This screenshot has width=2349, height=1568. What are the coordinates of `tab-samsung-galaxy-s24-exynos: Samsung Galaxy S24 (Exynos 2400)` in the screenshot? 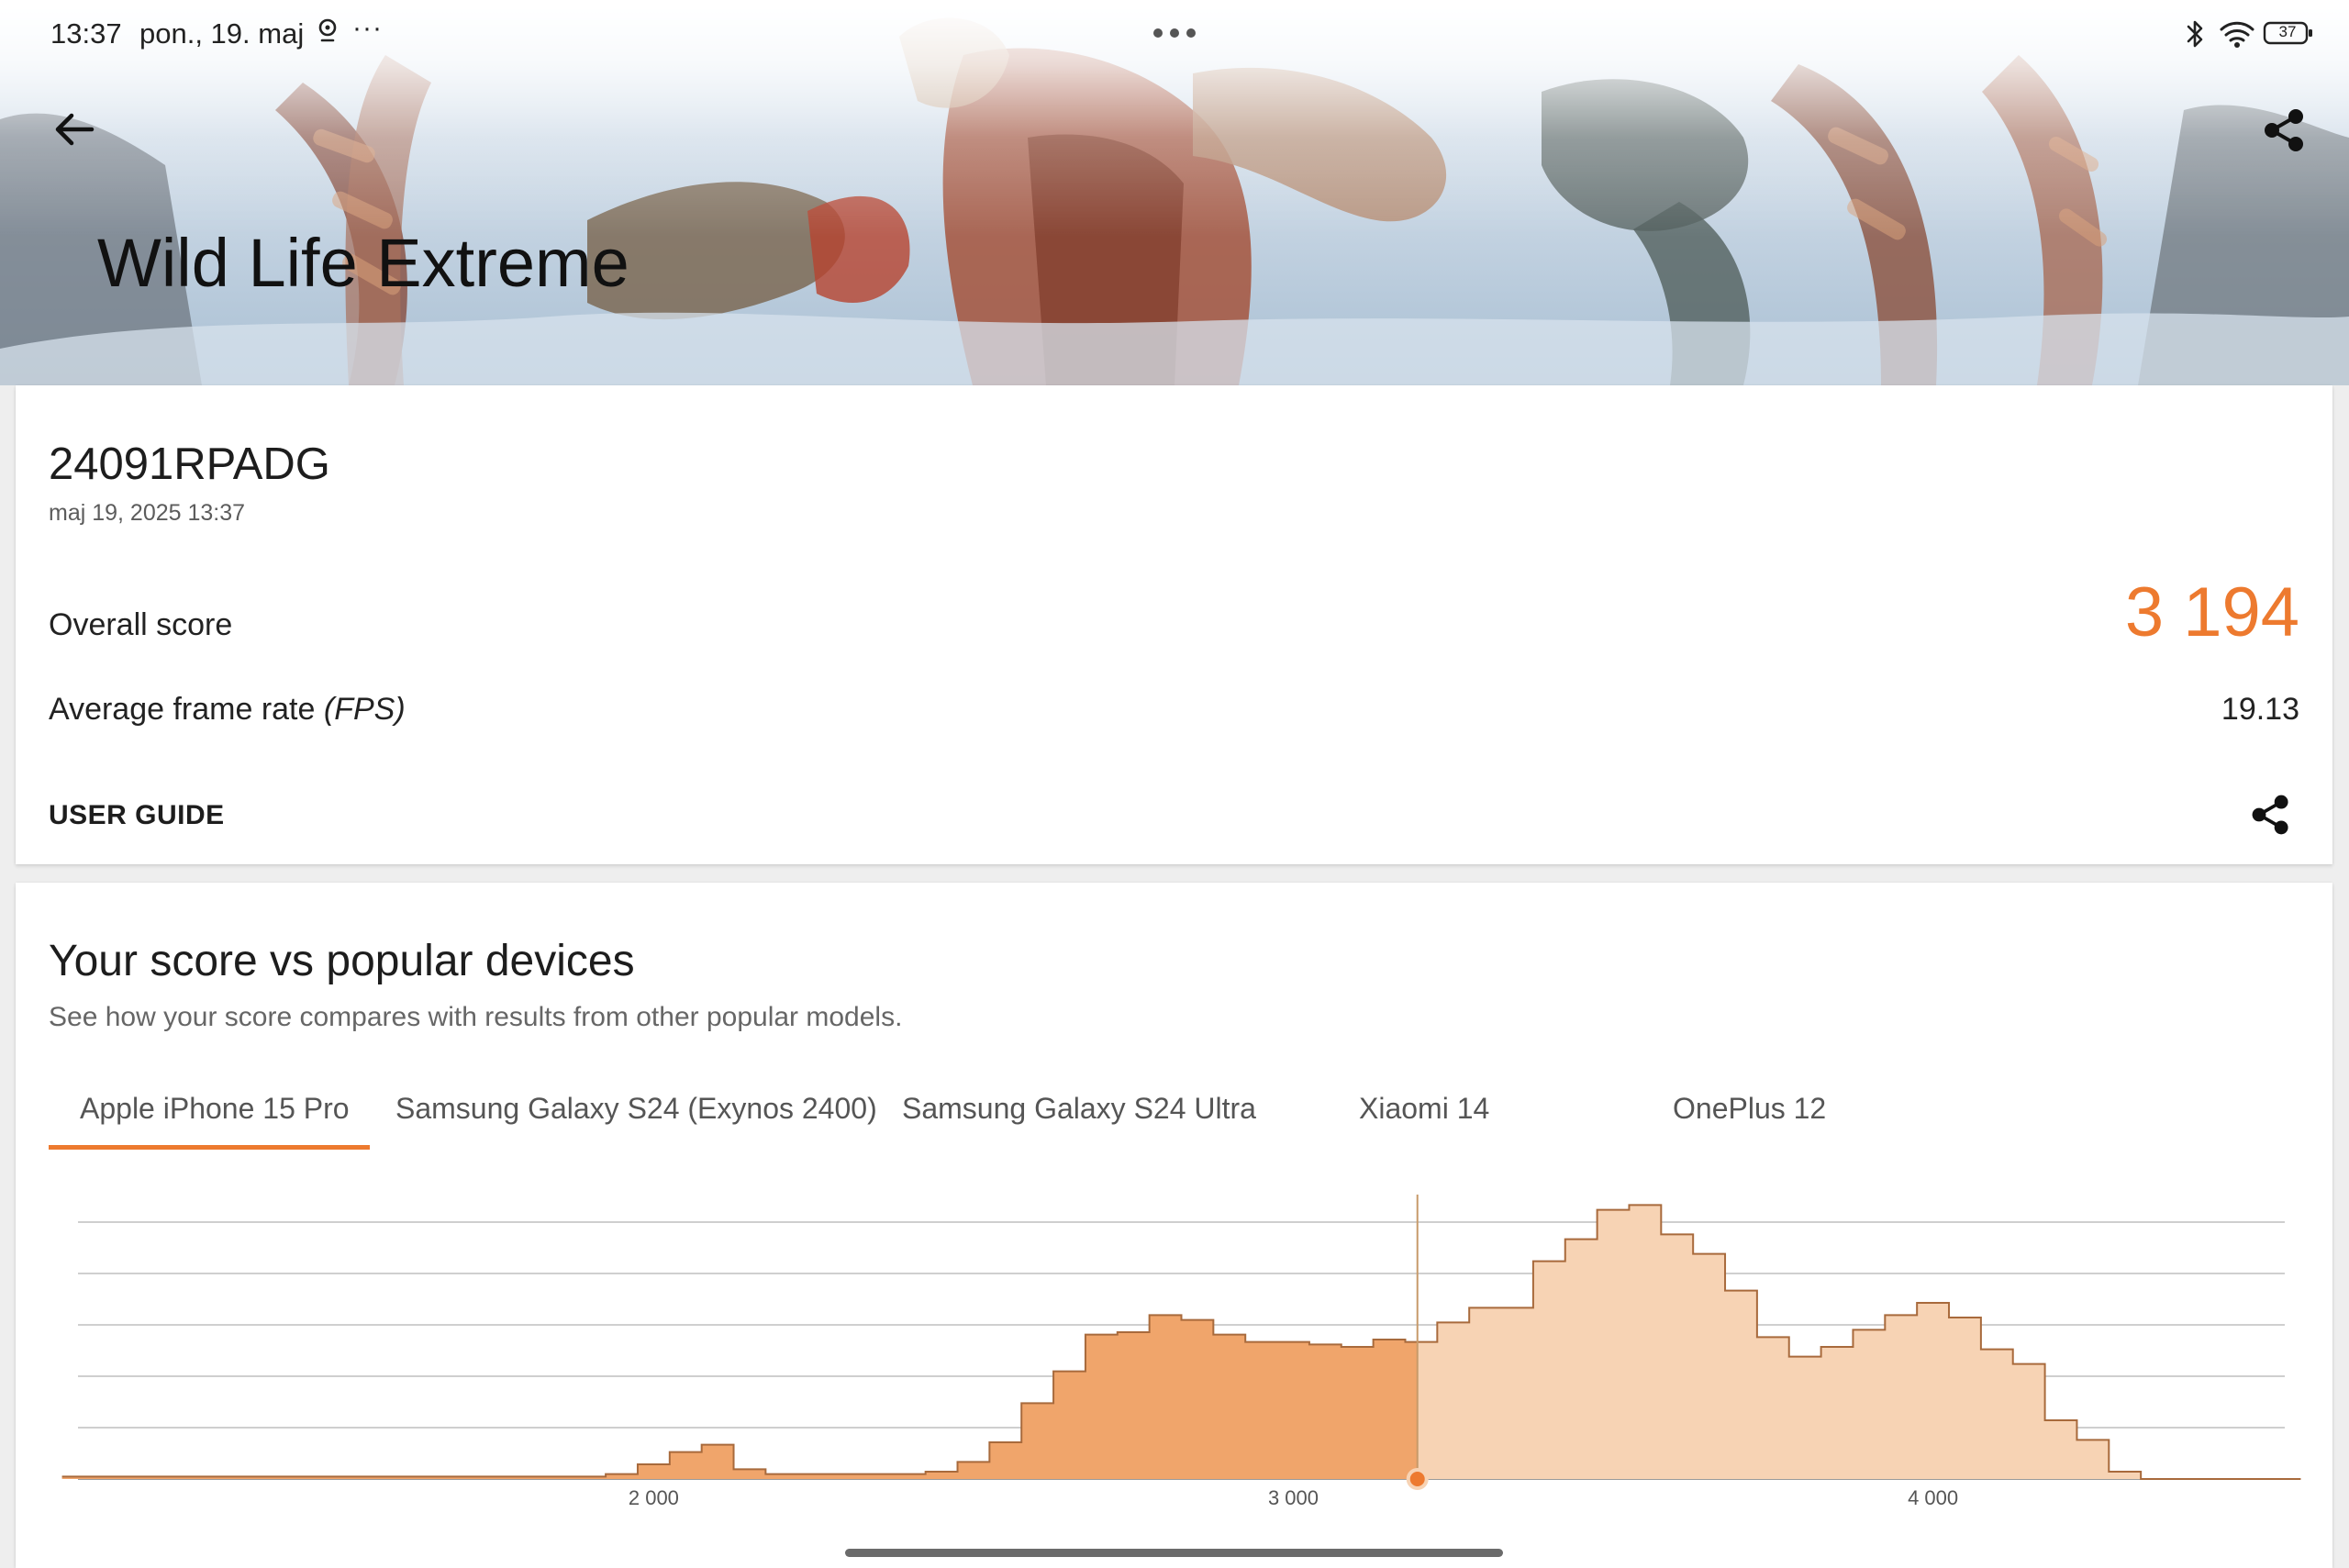 It's located at (636, 1109).